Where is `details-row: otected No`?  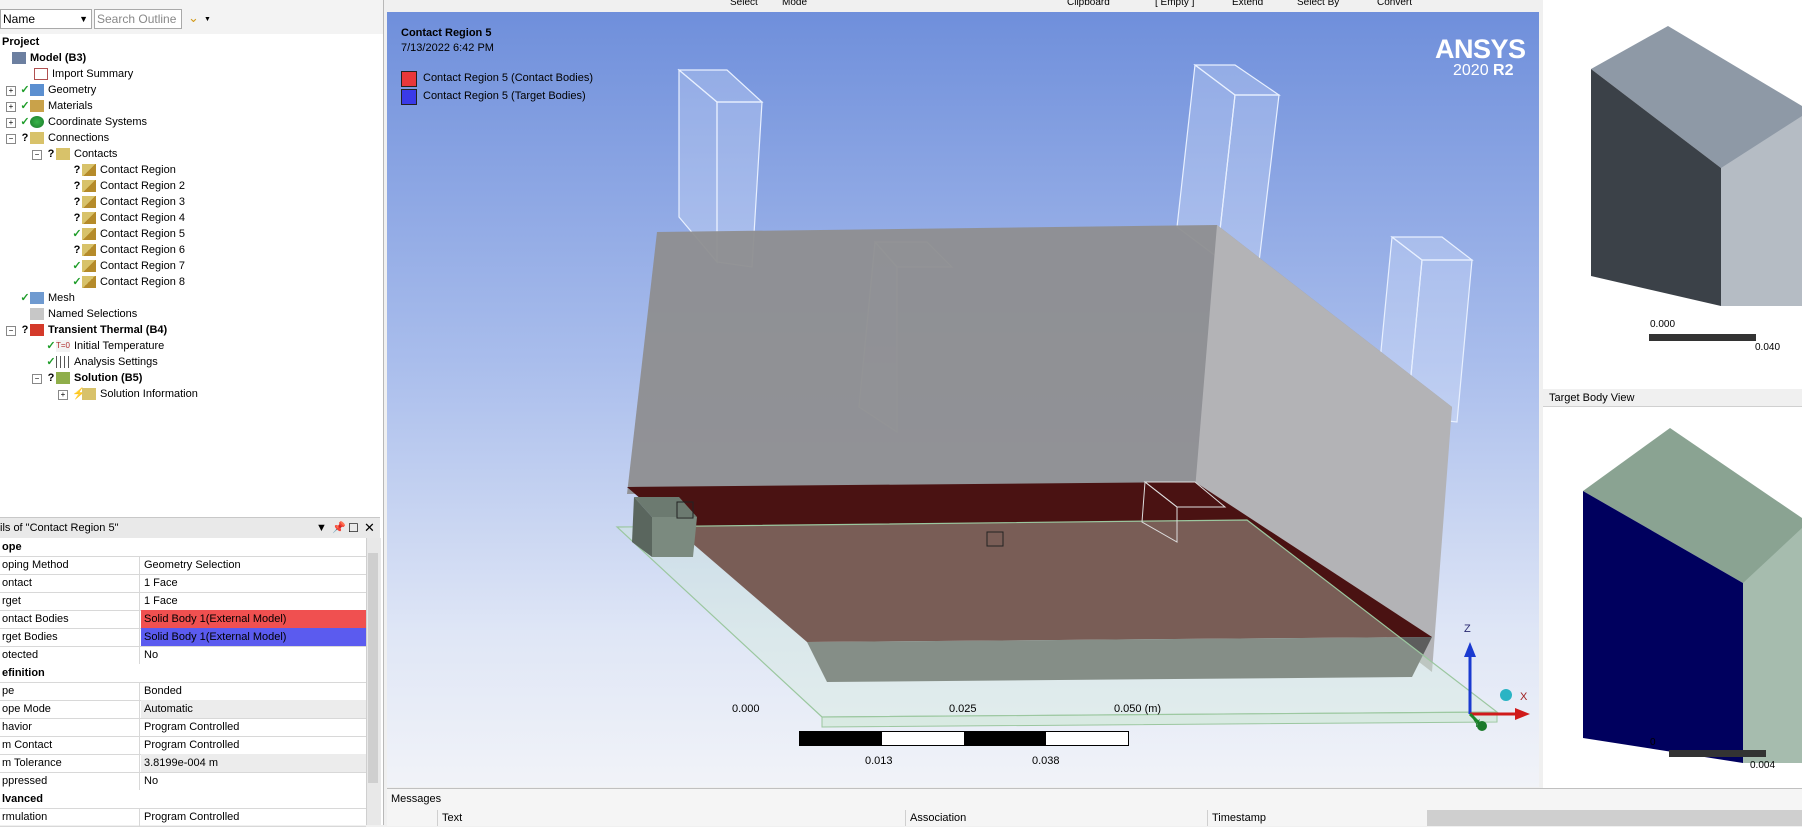 details-row: otected No is located at coordinates (183, 655).